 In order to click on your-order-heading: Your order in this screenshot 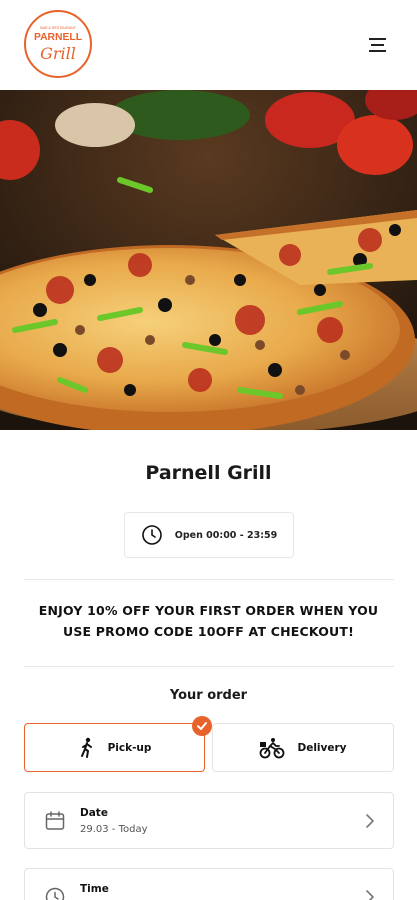, I will do `click(208, 695)`.